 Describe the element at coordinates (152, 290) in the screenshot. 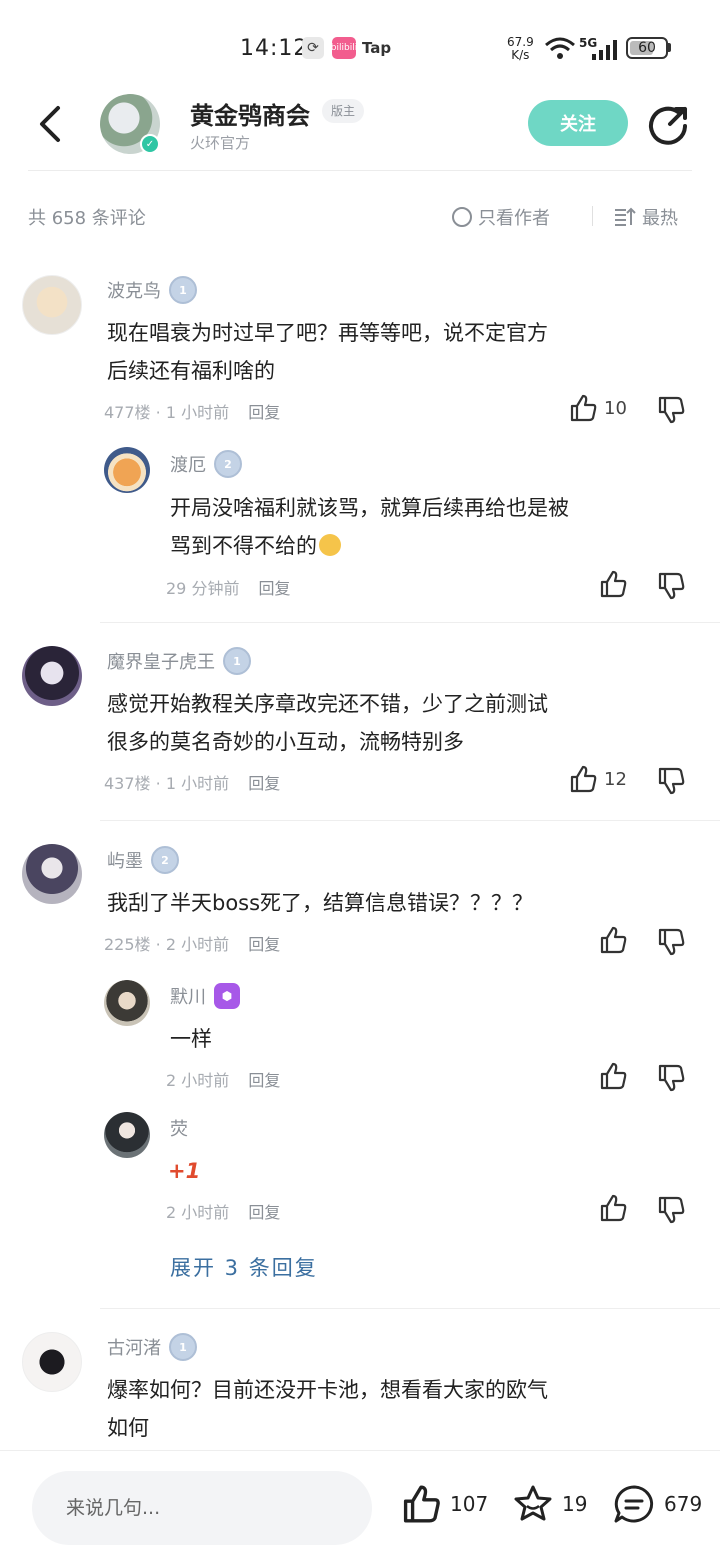

I see `comment-username: 波克鸟 1` at that location.